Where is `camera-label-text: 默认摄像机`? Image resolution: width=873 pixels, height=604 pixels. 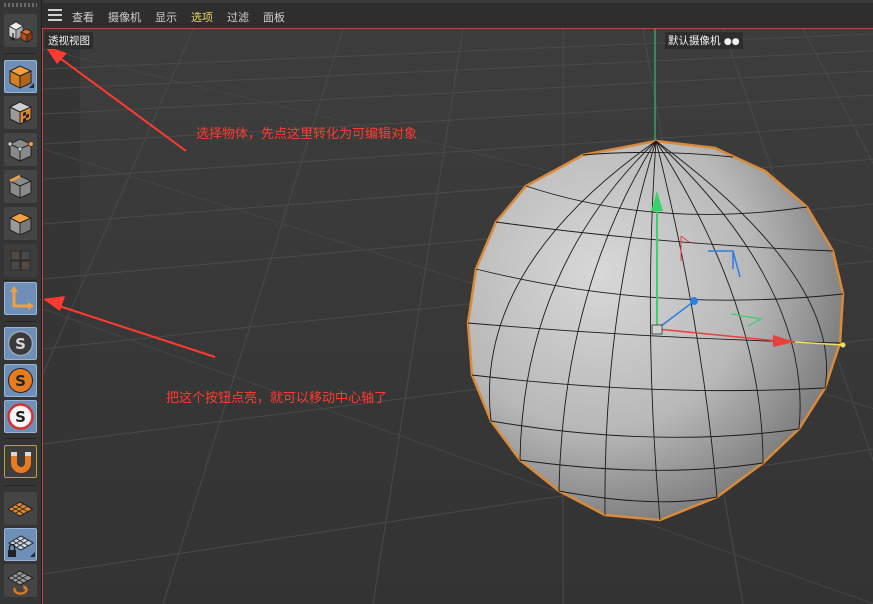 camera-label-text: 默认摄像机 is located at coordinates (694, 41).